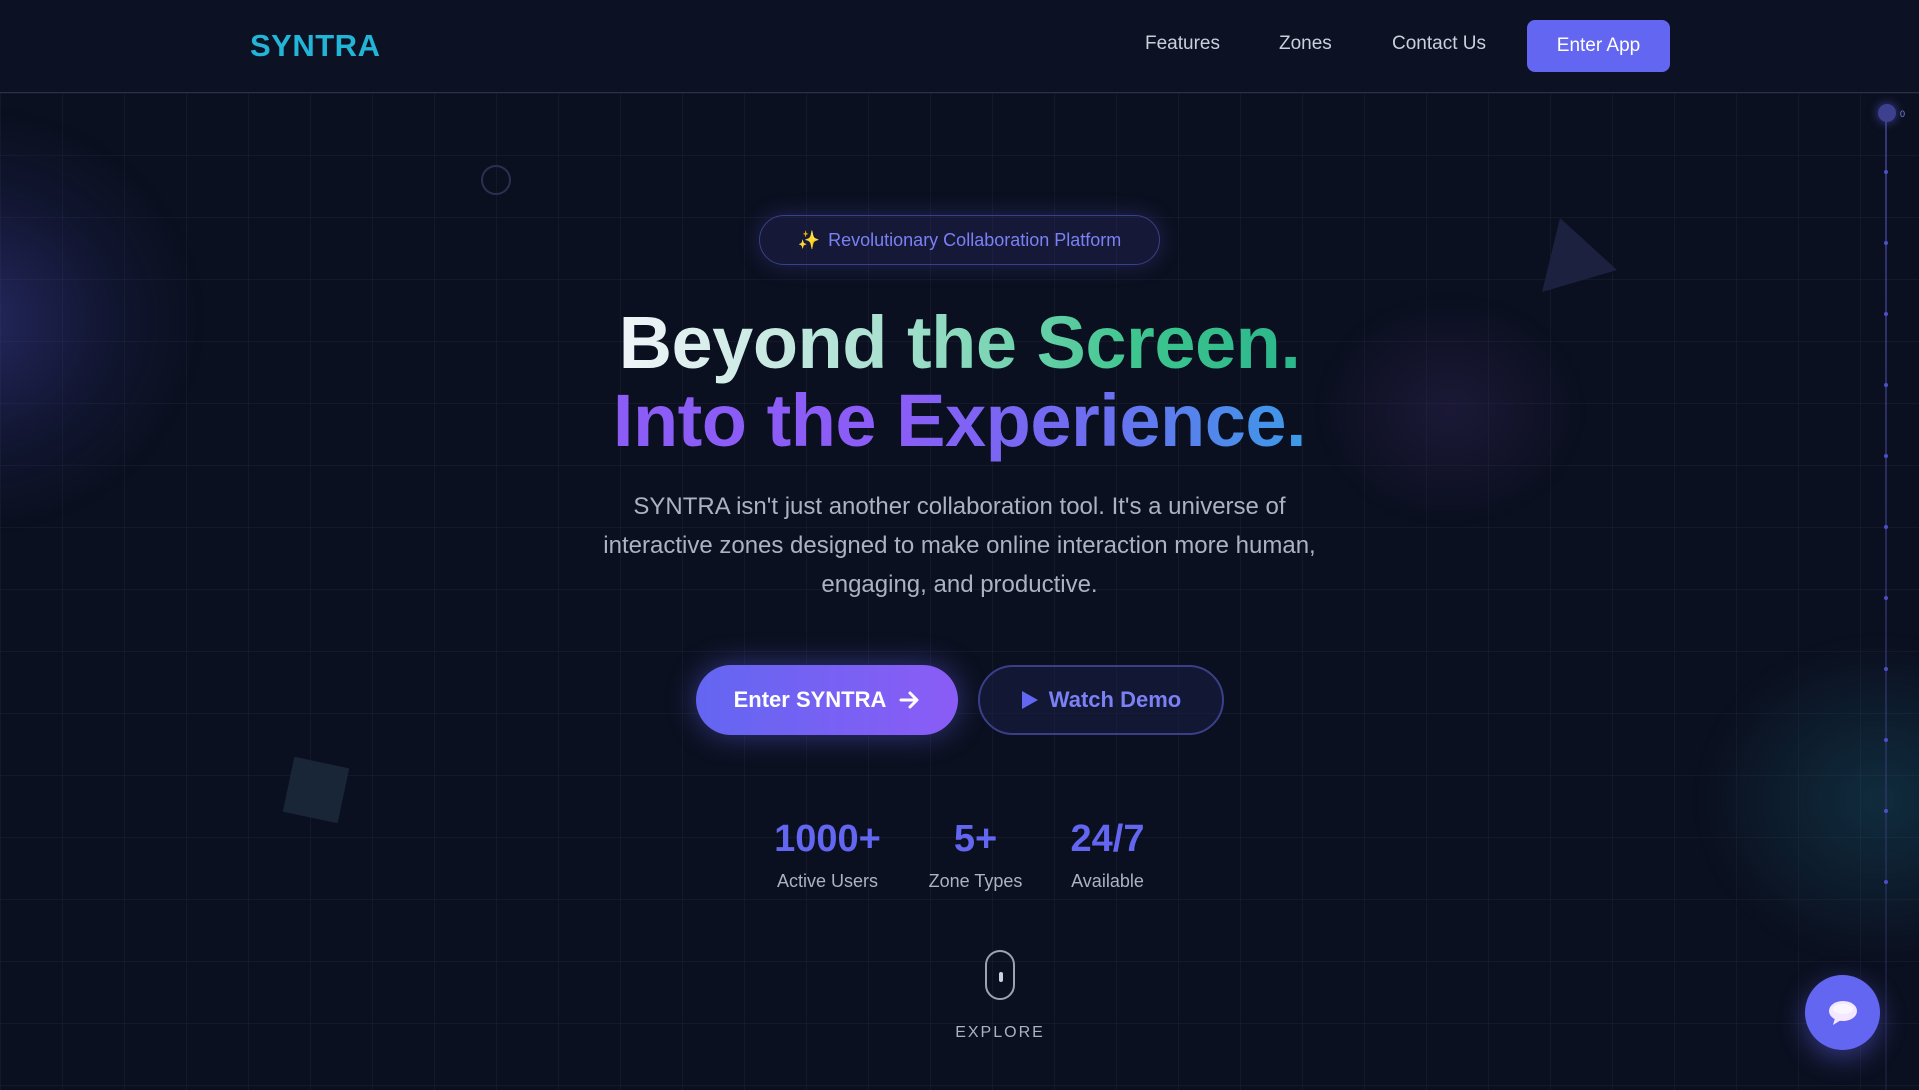 The width and height of the screenshot is (1919, 1090). What do you see at coordinates (975, 881) in the screenshot?
I see `stat-label: Zone Types` at bounding box center [975, 881].